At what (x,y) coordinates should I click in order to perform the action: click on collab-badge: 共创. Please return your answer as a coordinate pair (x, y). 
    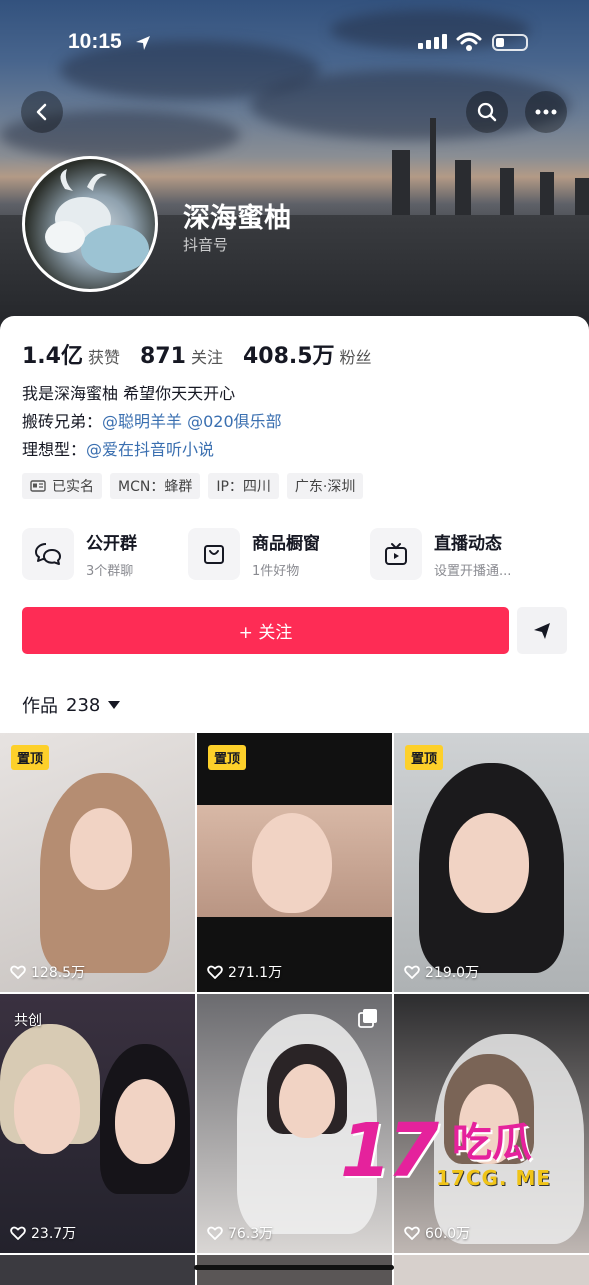
    Looking at the image, I should click on (28, 1021).